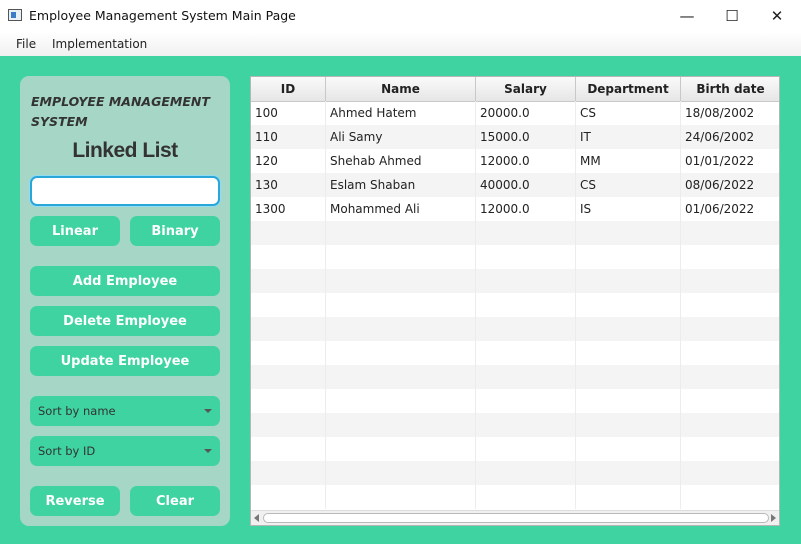 The image size is (801, 544). I want to click on table-cell: 120, so click(288, 161).